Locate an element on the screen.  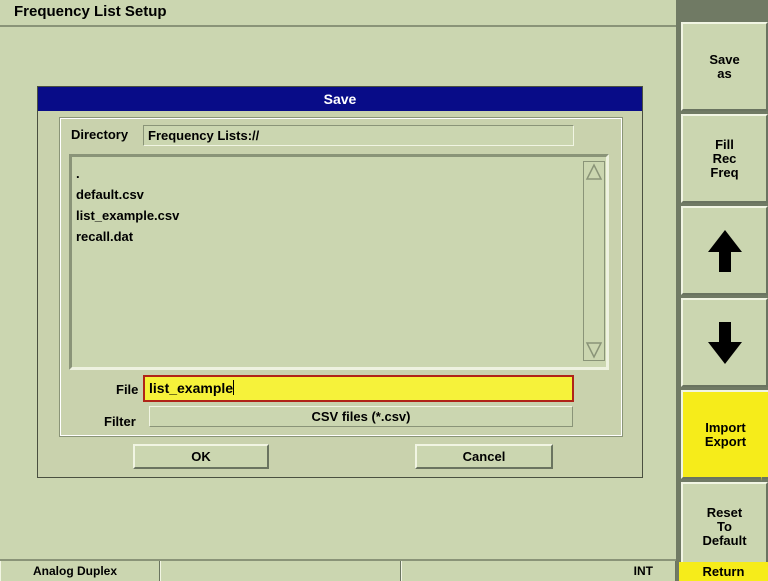
import-export-softkey: Import Export is located at coordinates (724, 435).